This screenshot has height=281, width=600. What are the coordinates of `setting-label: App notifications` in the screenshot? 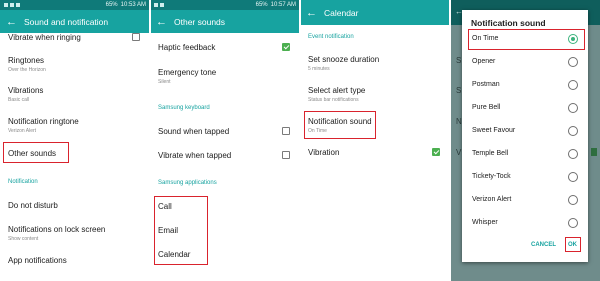 It's located at (37, 260).